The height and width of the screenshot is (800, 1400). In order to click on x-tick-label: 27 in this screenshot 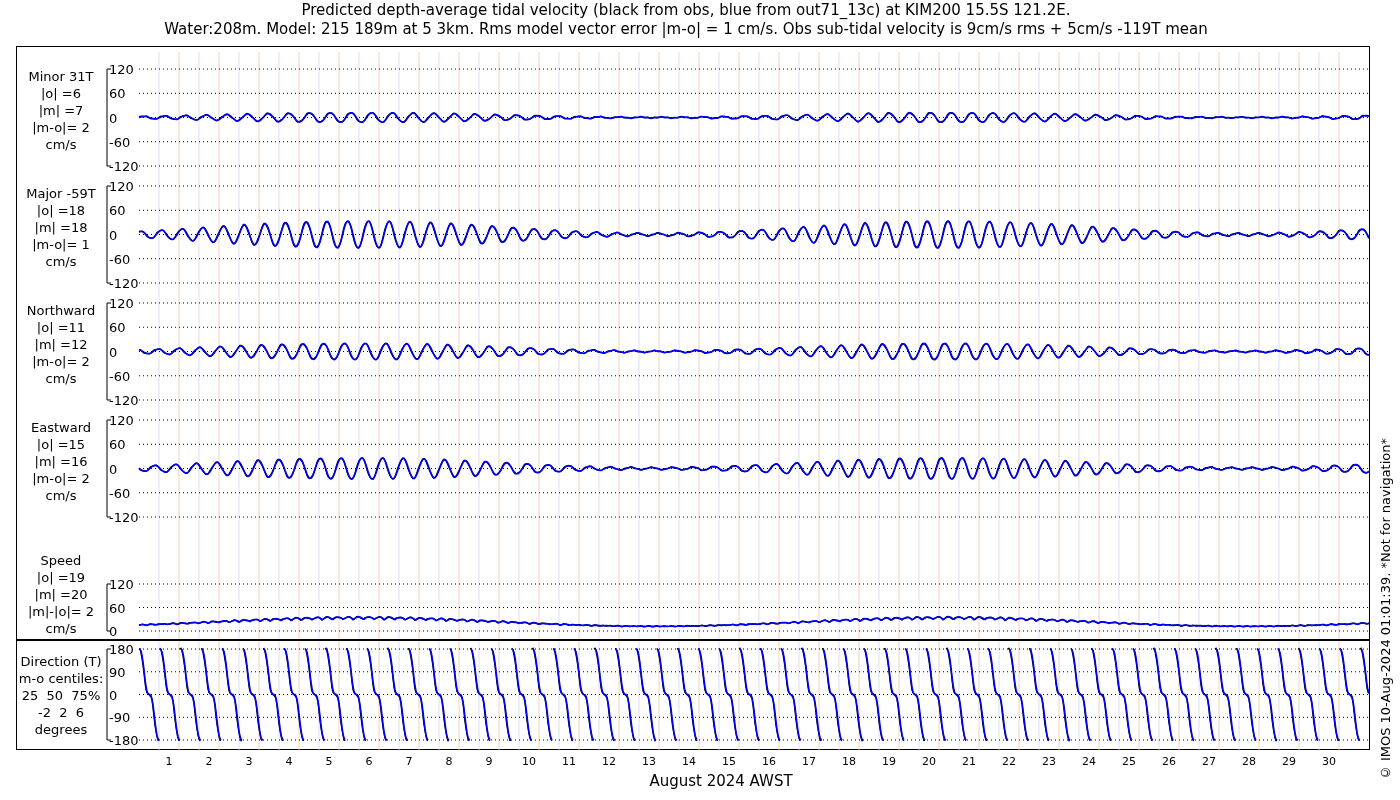, I will do `click(1209, 761)`.